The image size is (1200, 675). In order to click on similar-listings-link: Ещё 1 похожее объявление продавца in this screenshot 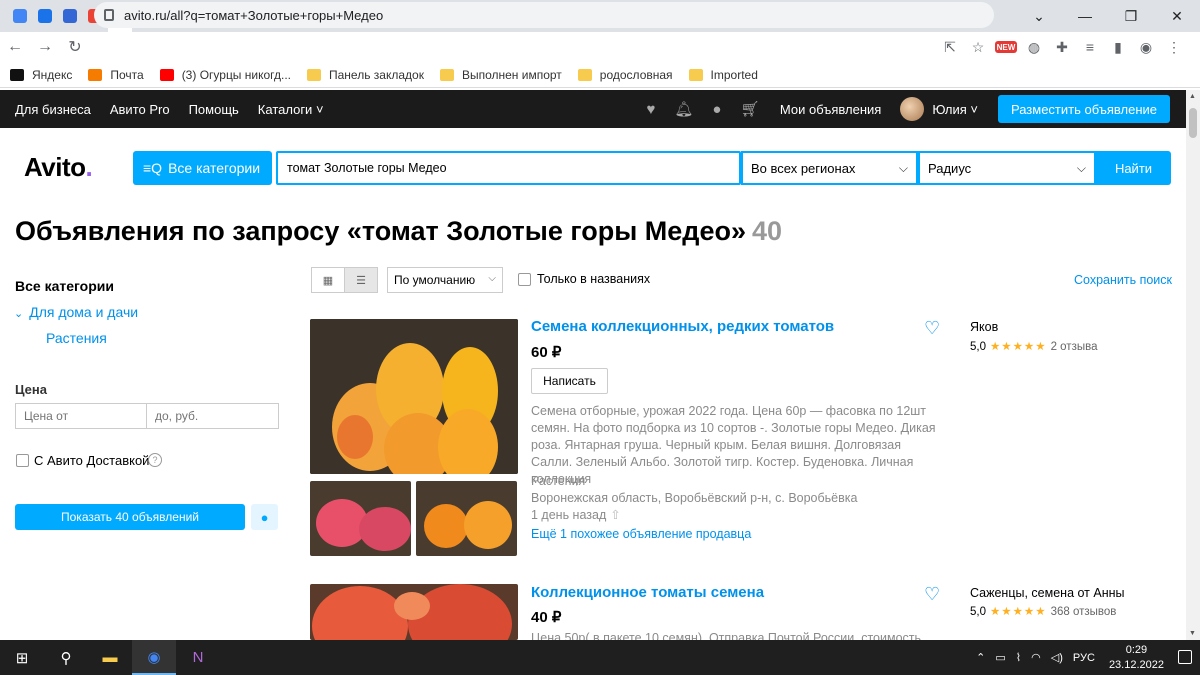, I will do `click(641, 534)`.